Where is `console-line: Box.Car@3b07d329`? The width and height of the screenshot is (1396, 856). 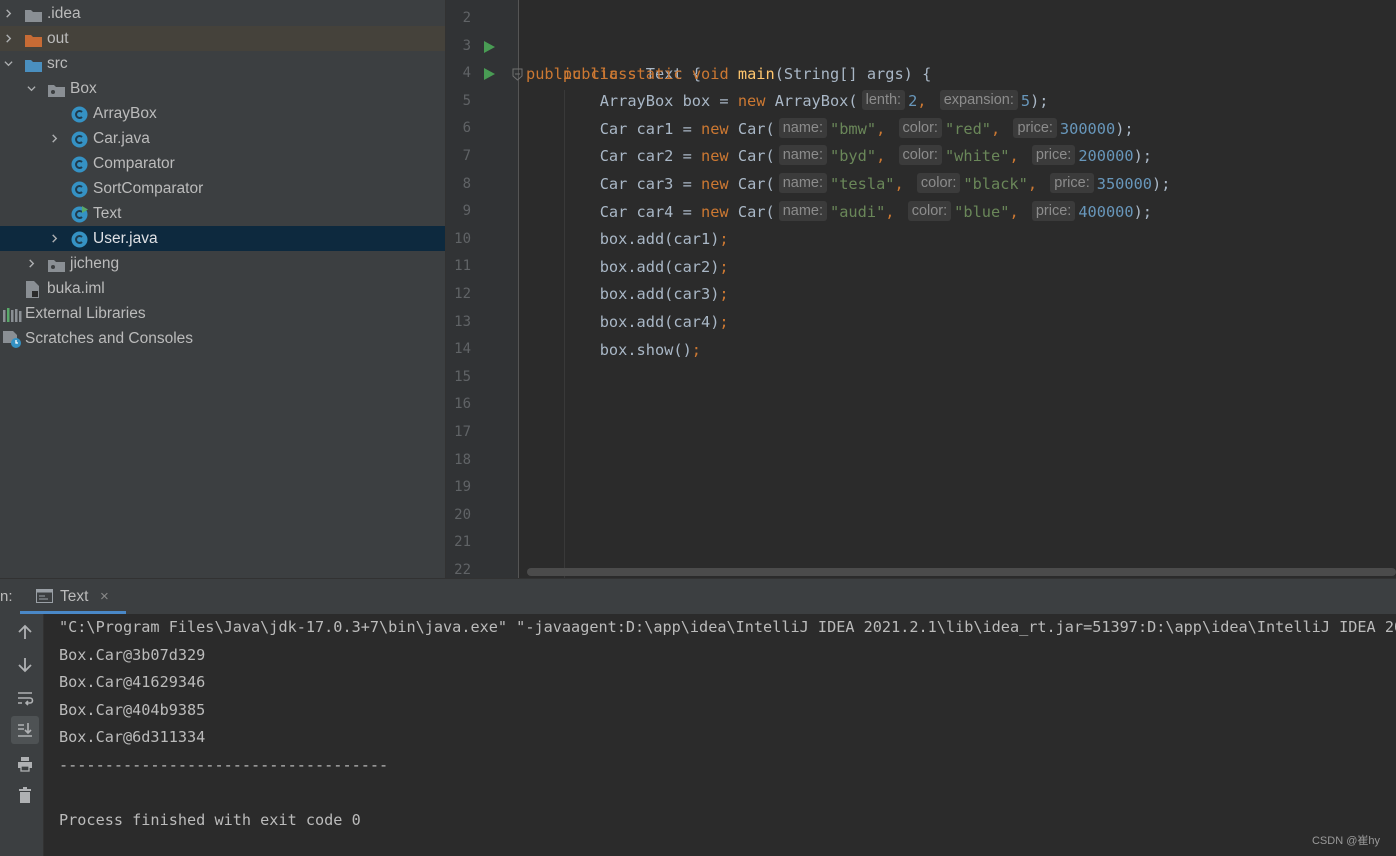 console-line: Box.Car@3b07d329 is located at coordinates (132, 654).